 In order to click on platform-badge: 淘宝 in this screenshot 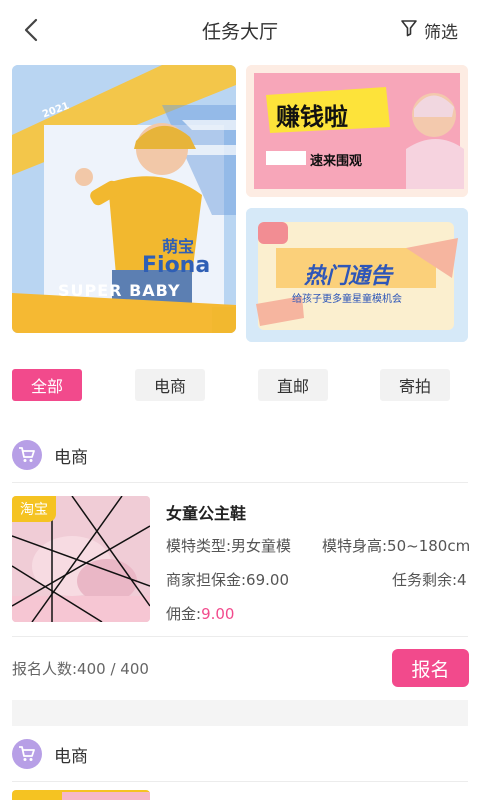, I will do `click(34, 509)`.